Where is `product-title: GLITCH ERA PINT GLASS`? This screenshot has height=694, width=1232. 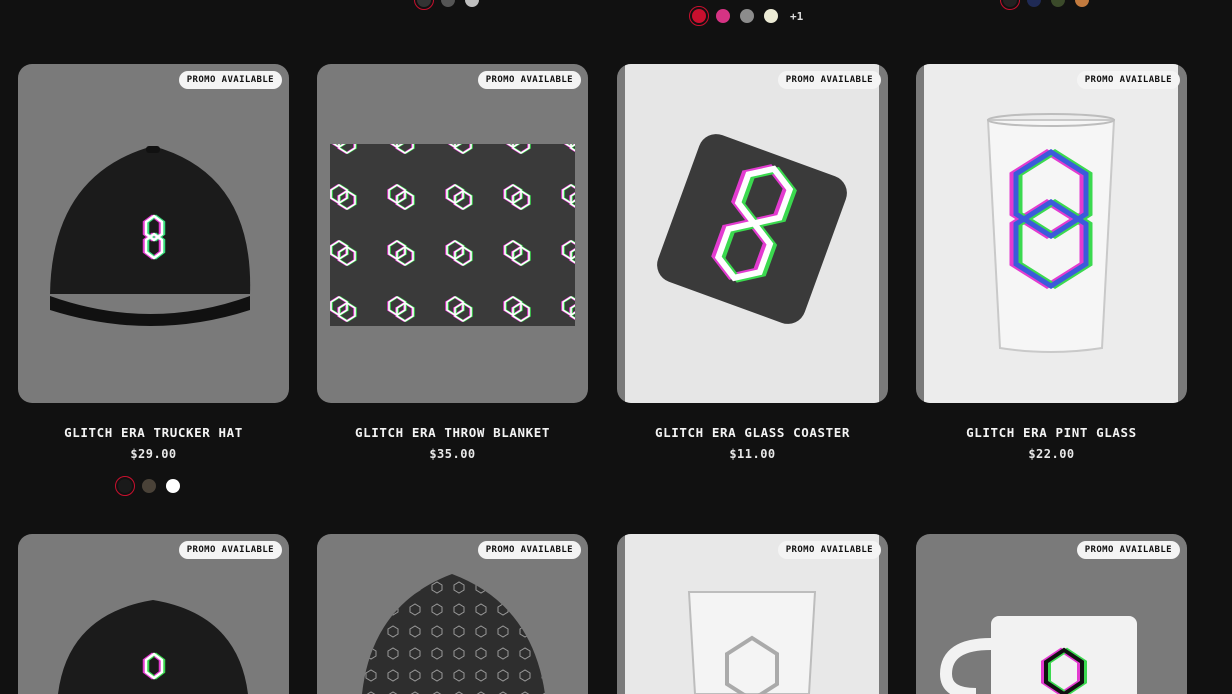 product-title: GLITCH ERA PINT GLASS is located at coordinates (1051, 432).